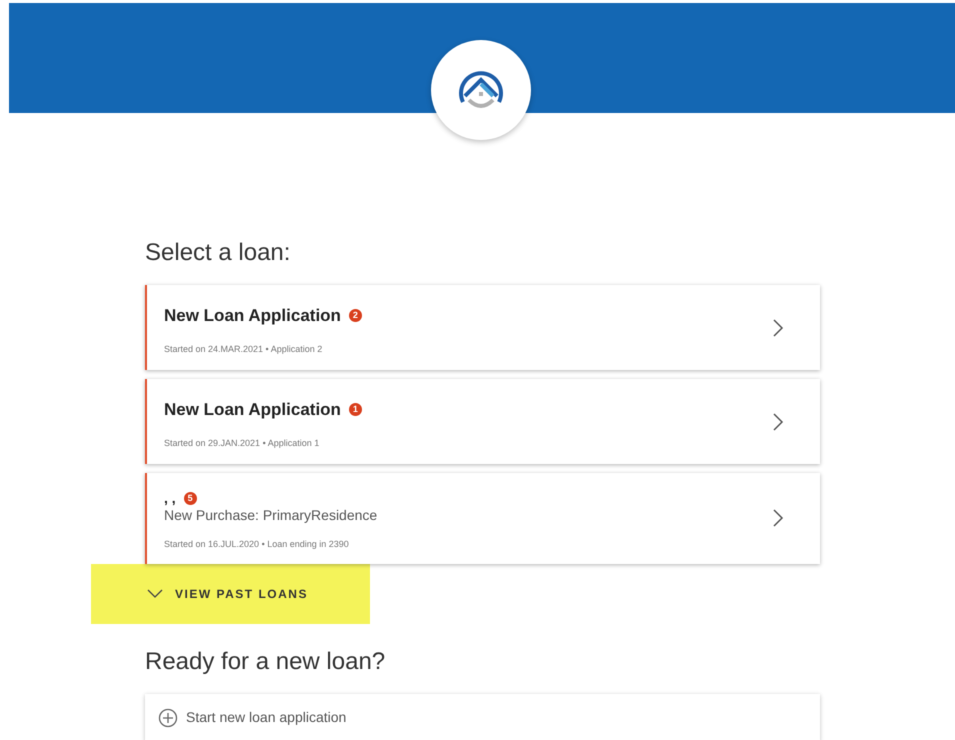 This screenshot has height=740, width=955. I want to click on loan-card: New Loan Application 2 Started on 24.MAR.2021 • Application 2, so click(482, 327).